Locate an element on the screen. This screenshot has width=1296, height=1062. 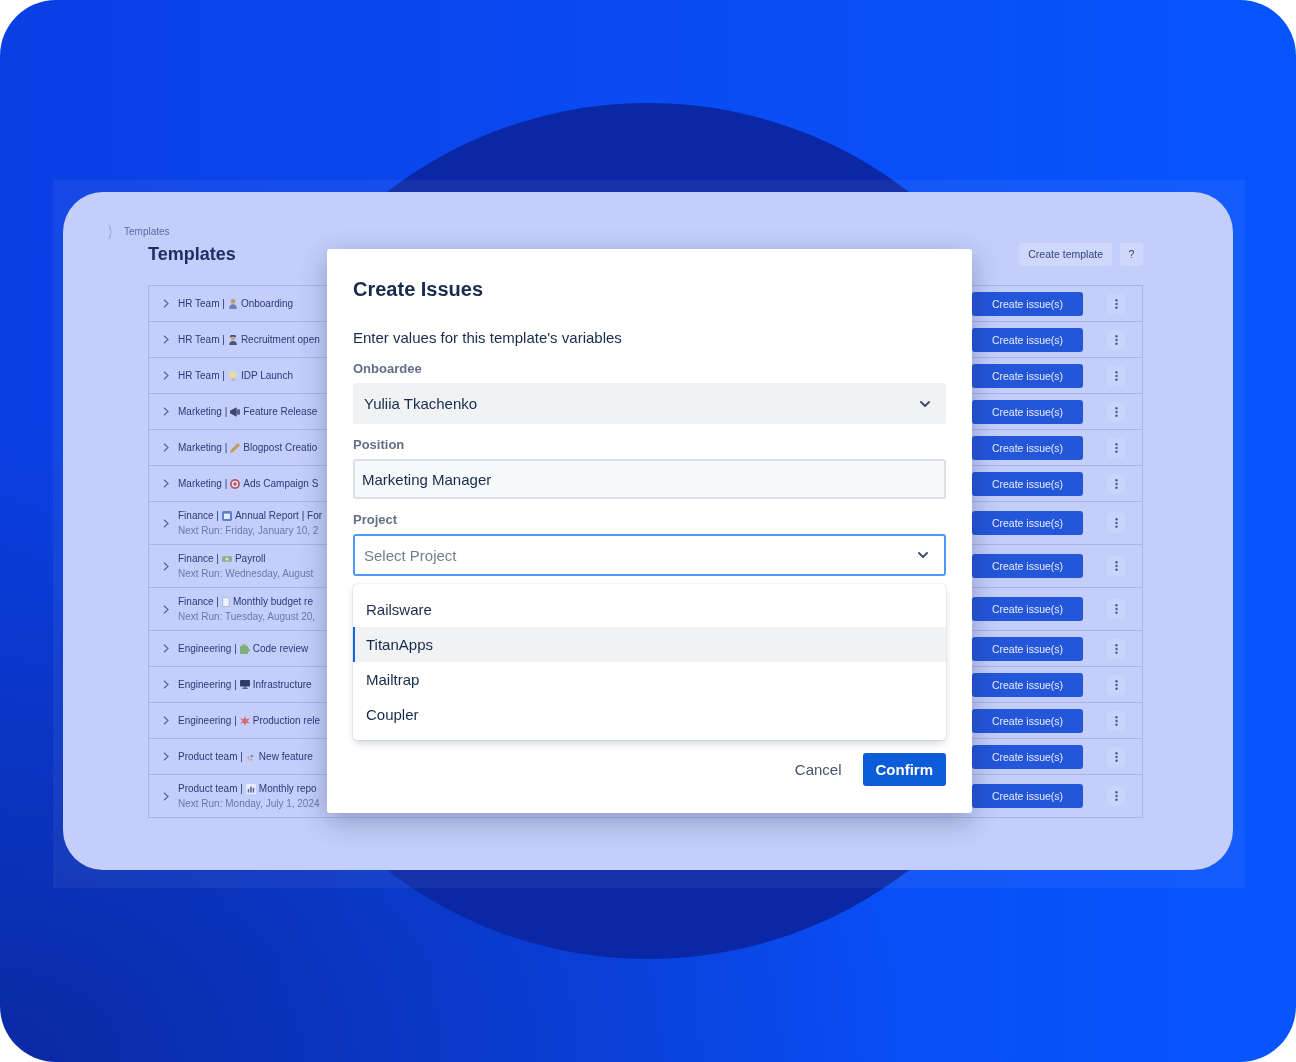
create-template-button: Create template is located at coordinates (1065, 254).